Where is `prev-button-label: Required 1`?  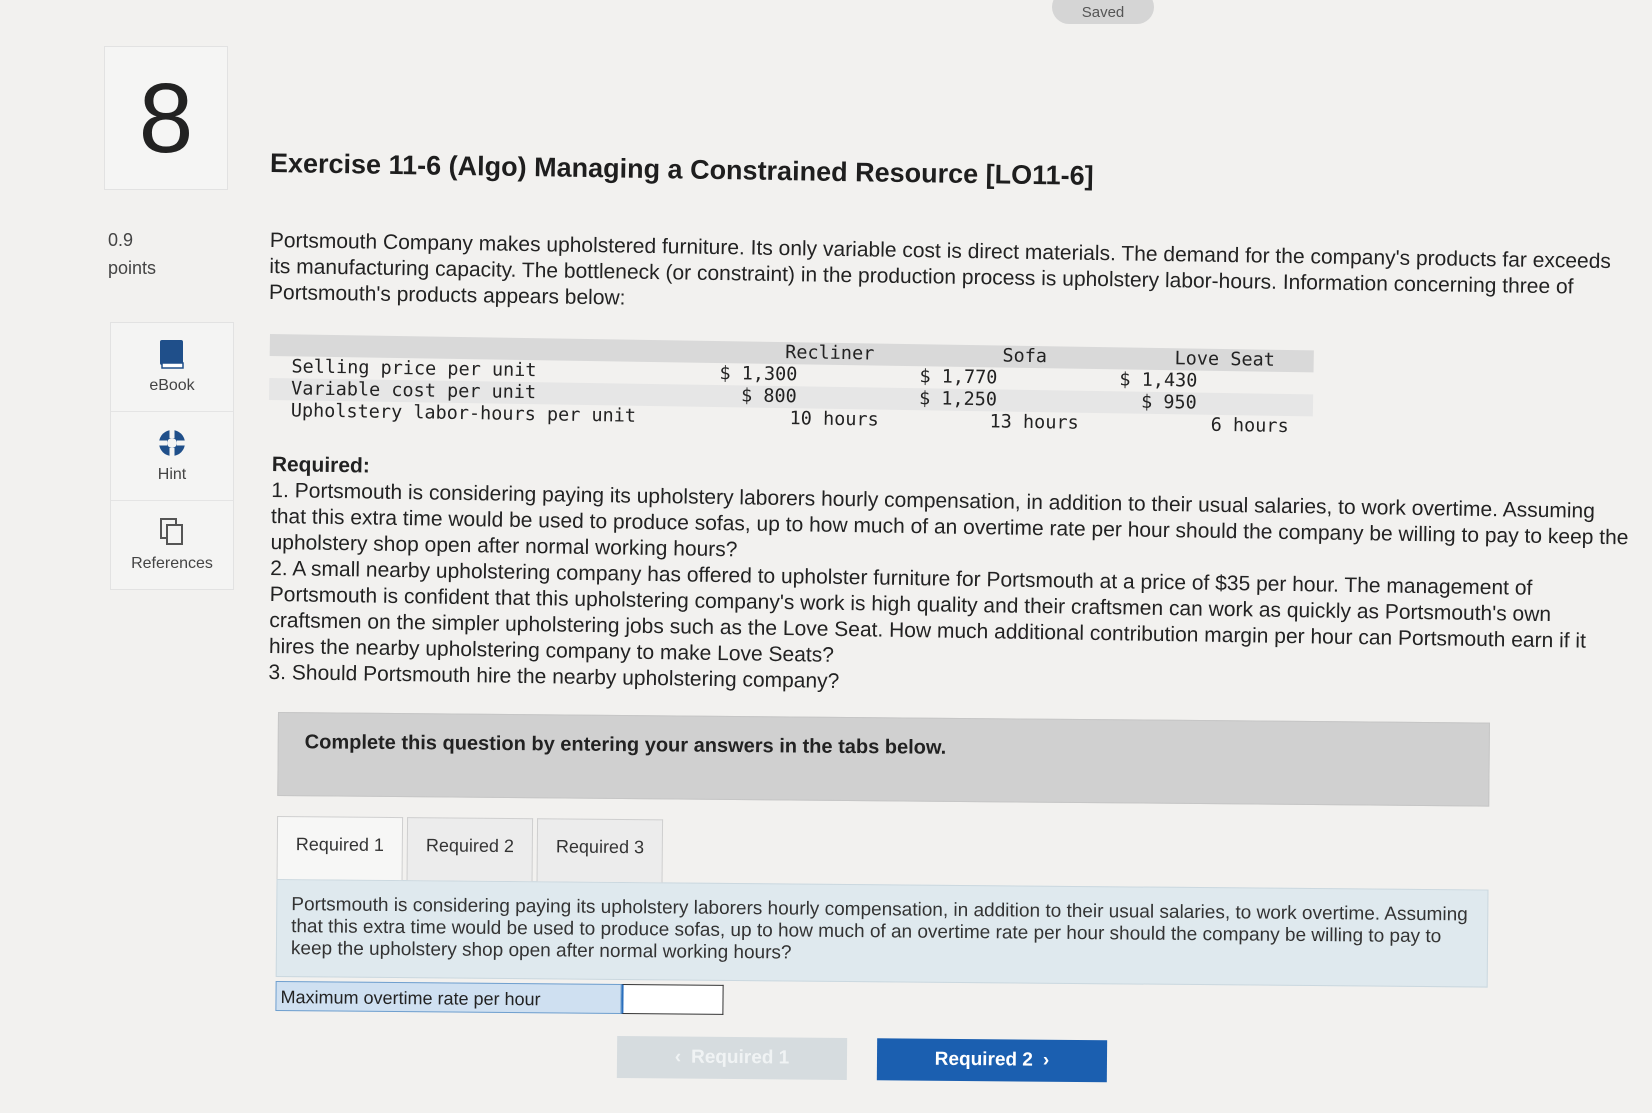
prev-button-label: Required 1 is located at coordinates (740, 1057).